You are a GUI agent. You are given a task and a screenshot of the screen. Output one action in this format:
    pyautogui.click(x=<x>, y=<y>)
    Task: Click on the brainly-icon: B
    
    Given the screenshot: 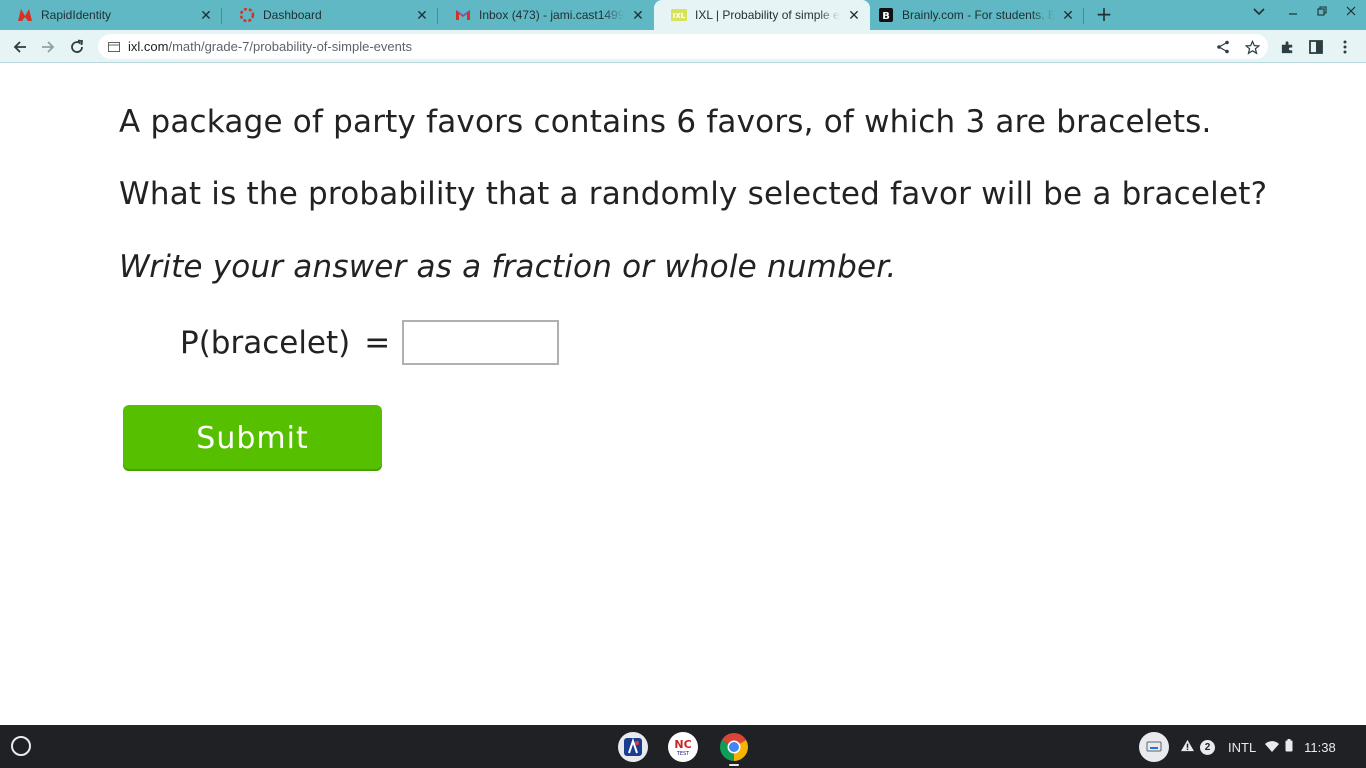 What is the action you would take?
    pyautogui.click(x=886, y=15)
    